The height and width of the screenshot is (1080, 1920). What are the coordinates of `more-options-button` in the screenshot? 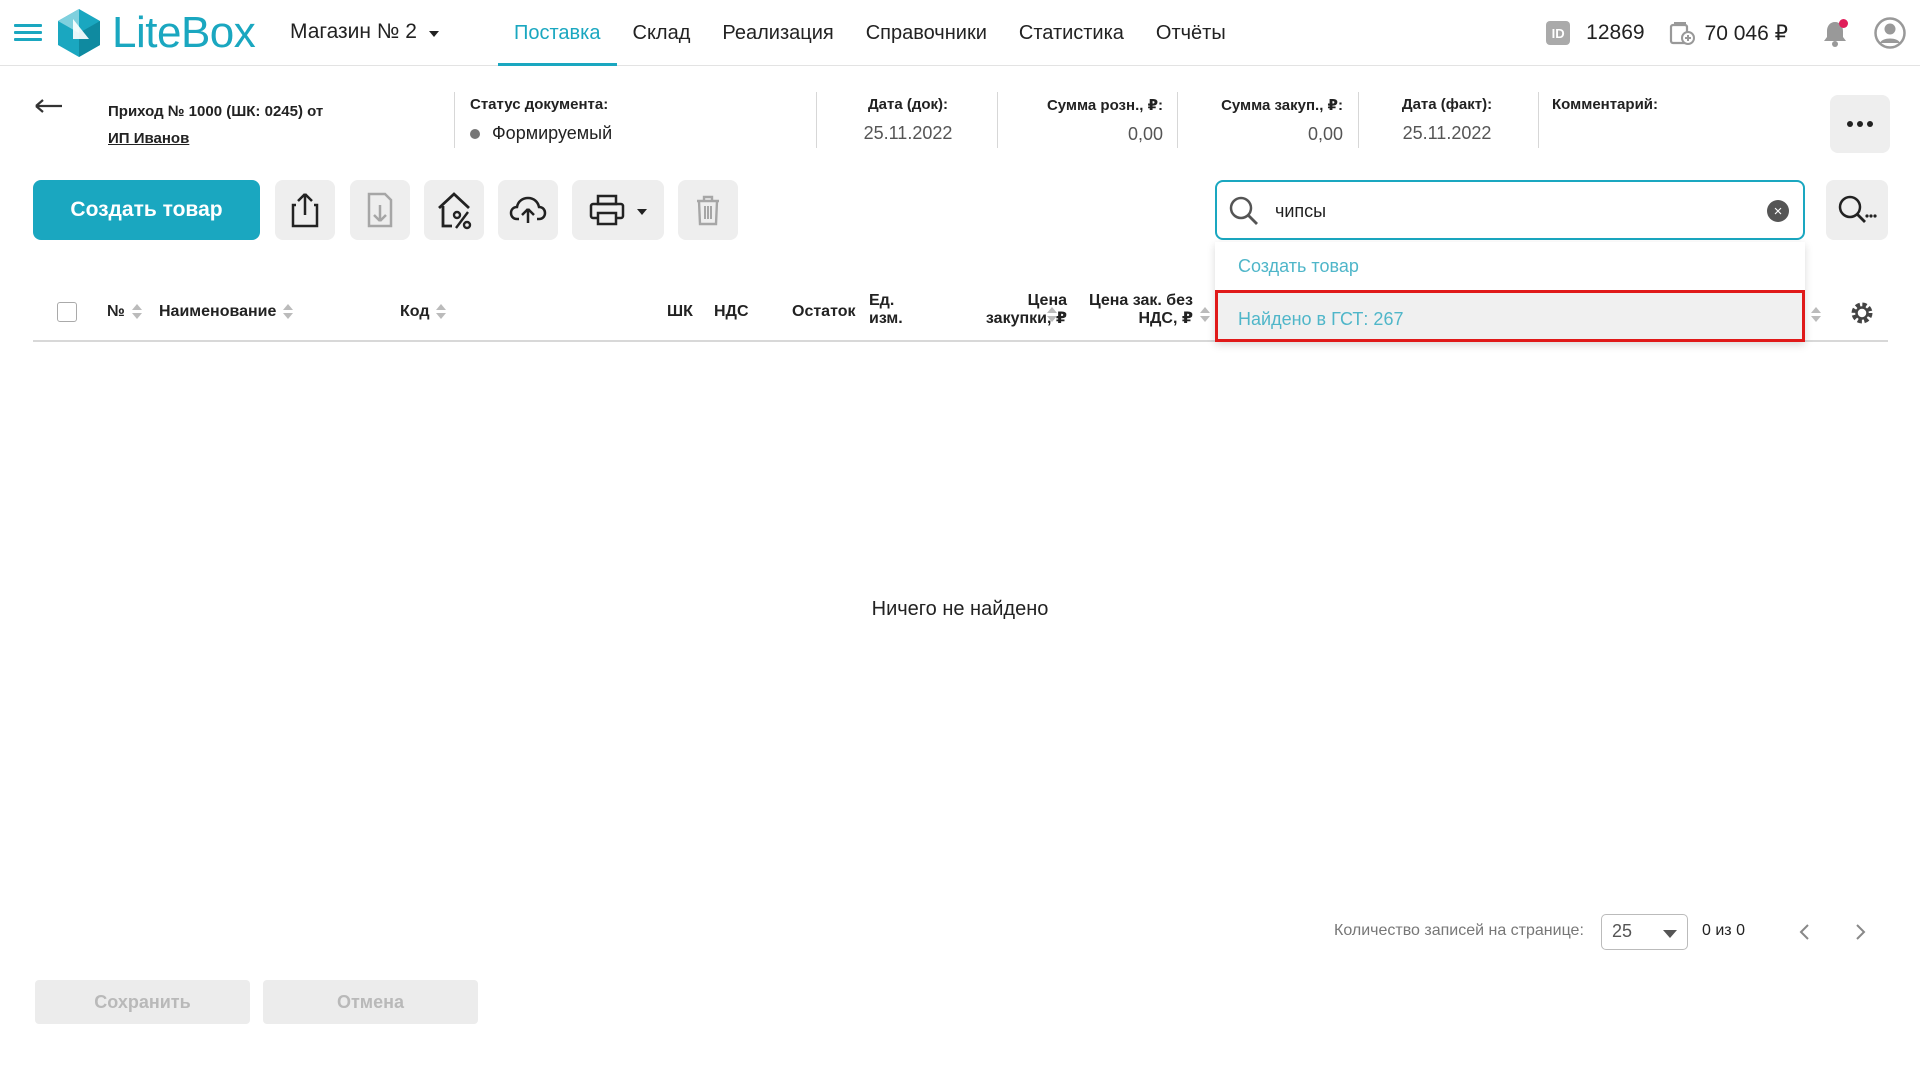 It's located at (1860, 124).